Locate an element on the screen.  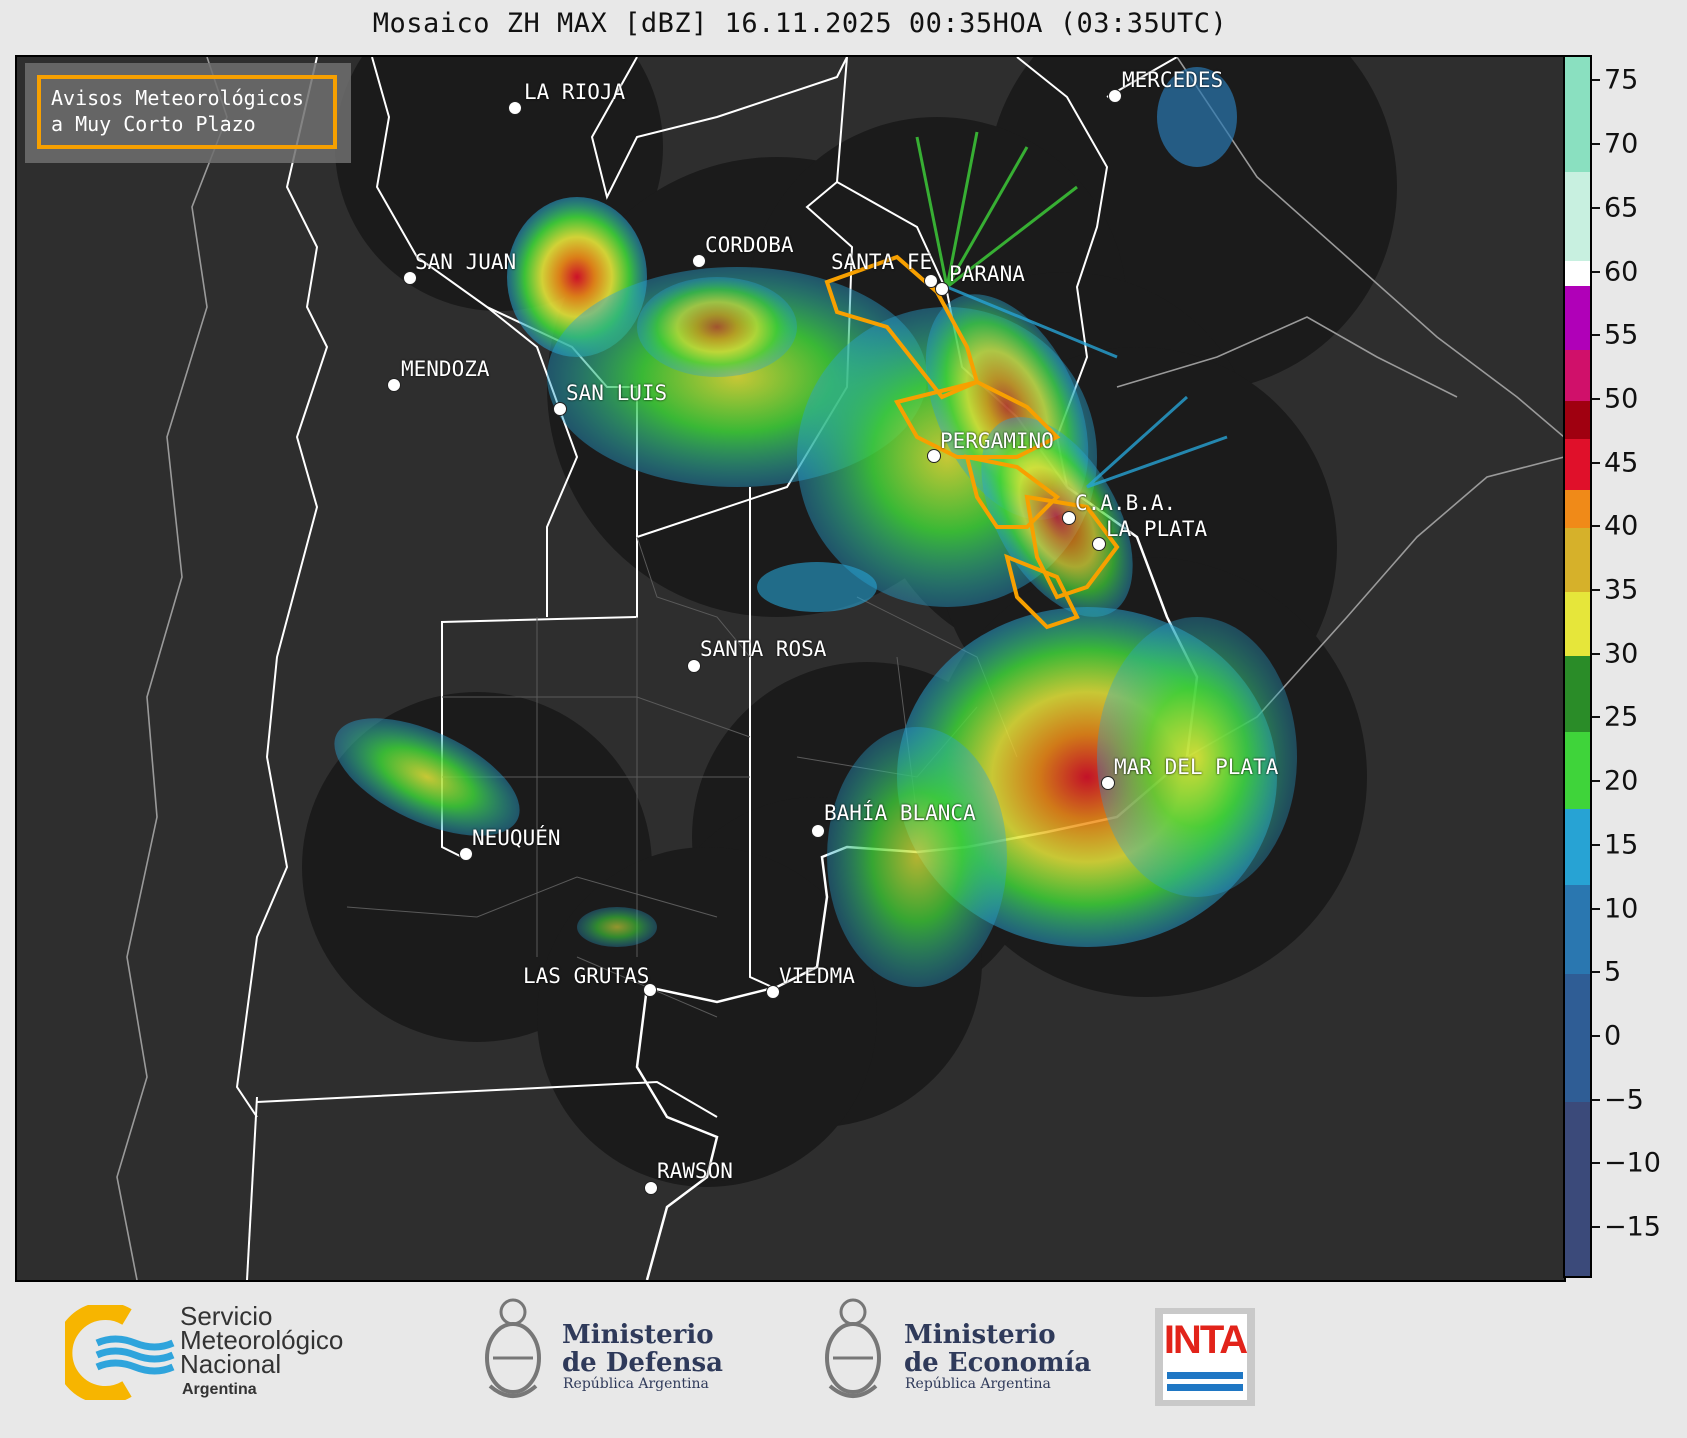
colorbar-tick-label: 55 is located at coordinates (1621, 335).